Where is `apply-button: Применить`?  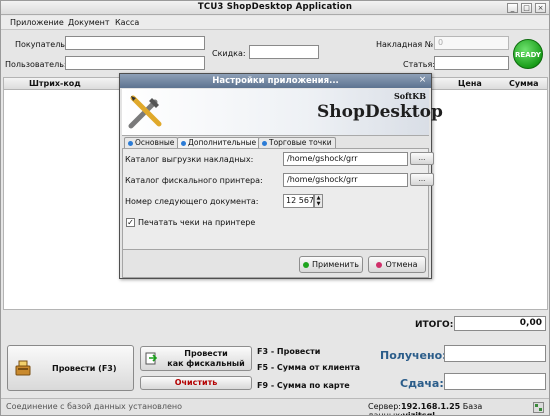
apply-button: Применить is located at coordinates (331, 264).